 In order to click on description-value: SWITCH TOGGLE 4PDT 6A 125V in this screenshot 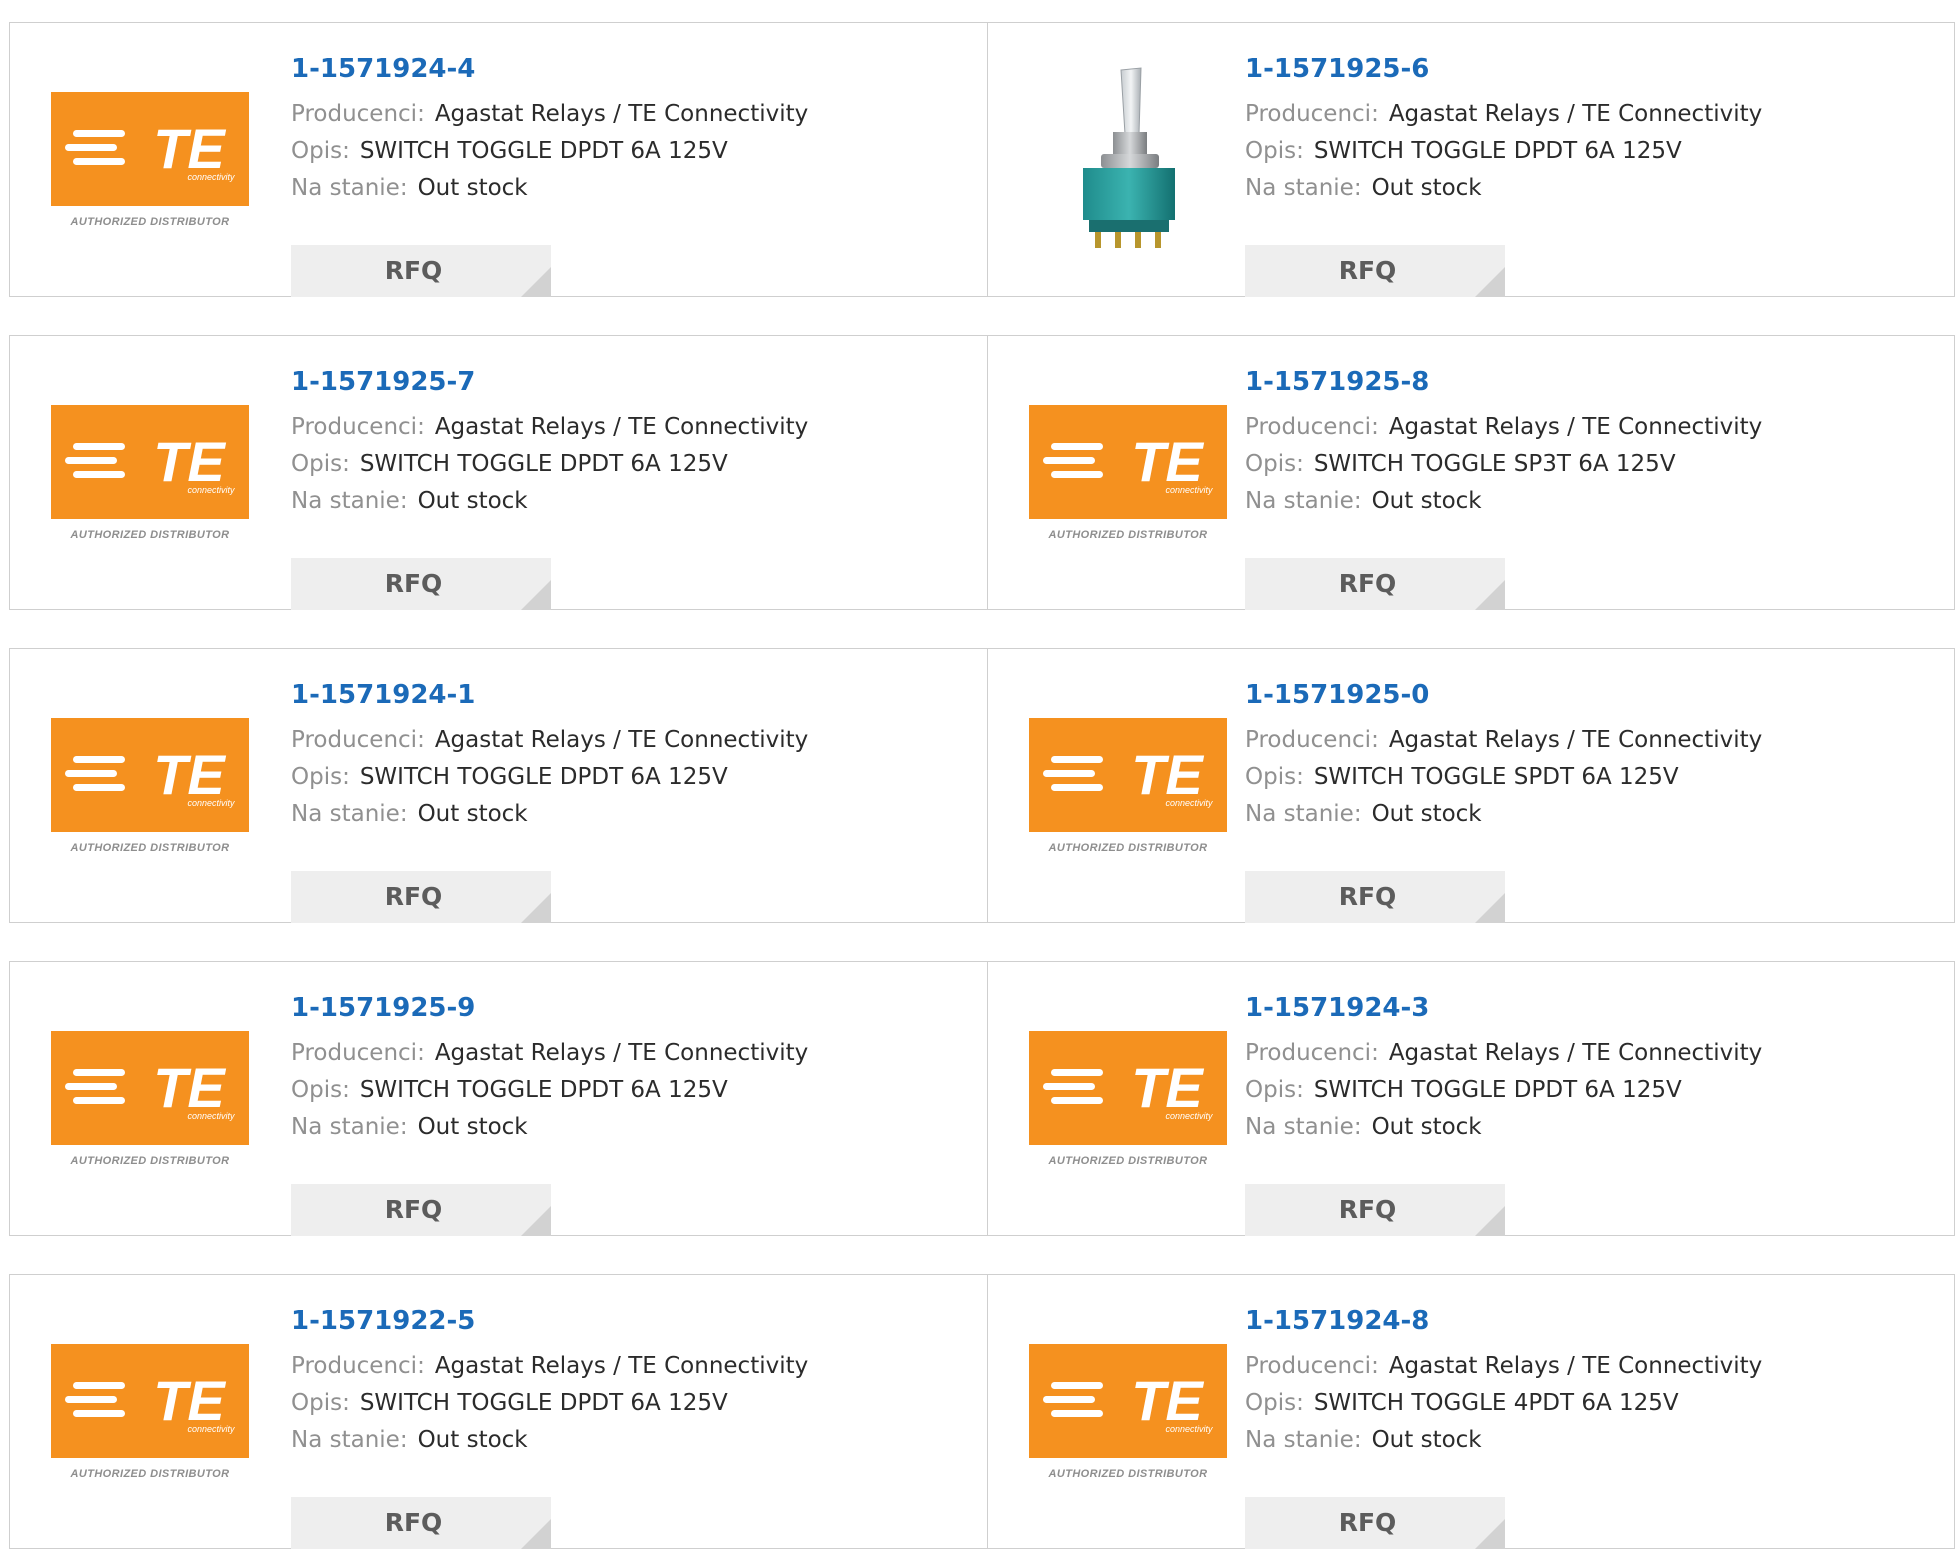, I will do `click(1496, 1403)`.